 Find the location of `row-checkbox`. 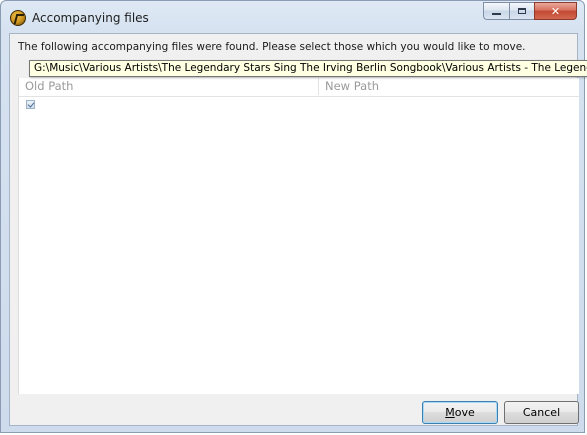

row-checkbox is located at coordinates (30, 104).